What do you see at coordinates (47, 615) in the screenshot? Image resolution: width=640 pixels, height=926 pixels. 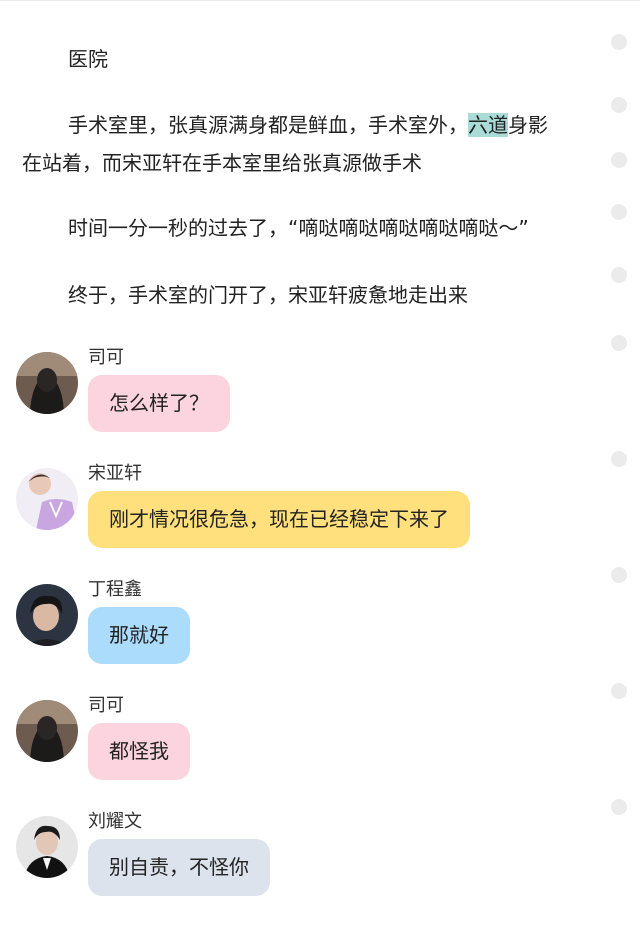 I see `dark-hair-boy-avatar` at bounding box center [47, 615].